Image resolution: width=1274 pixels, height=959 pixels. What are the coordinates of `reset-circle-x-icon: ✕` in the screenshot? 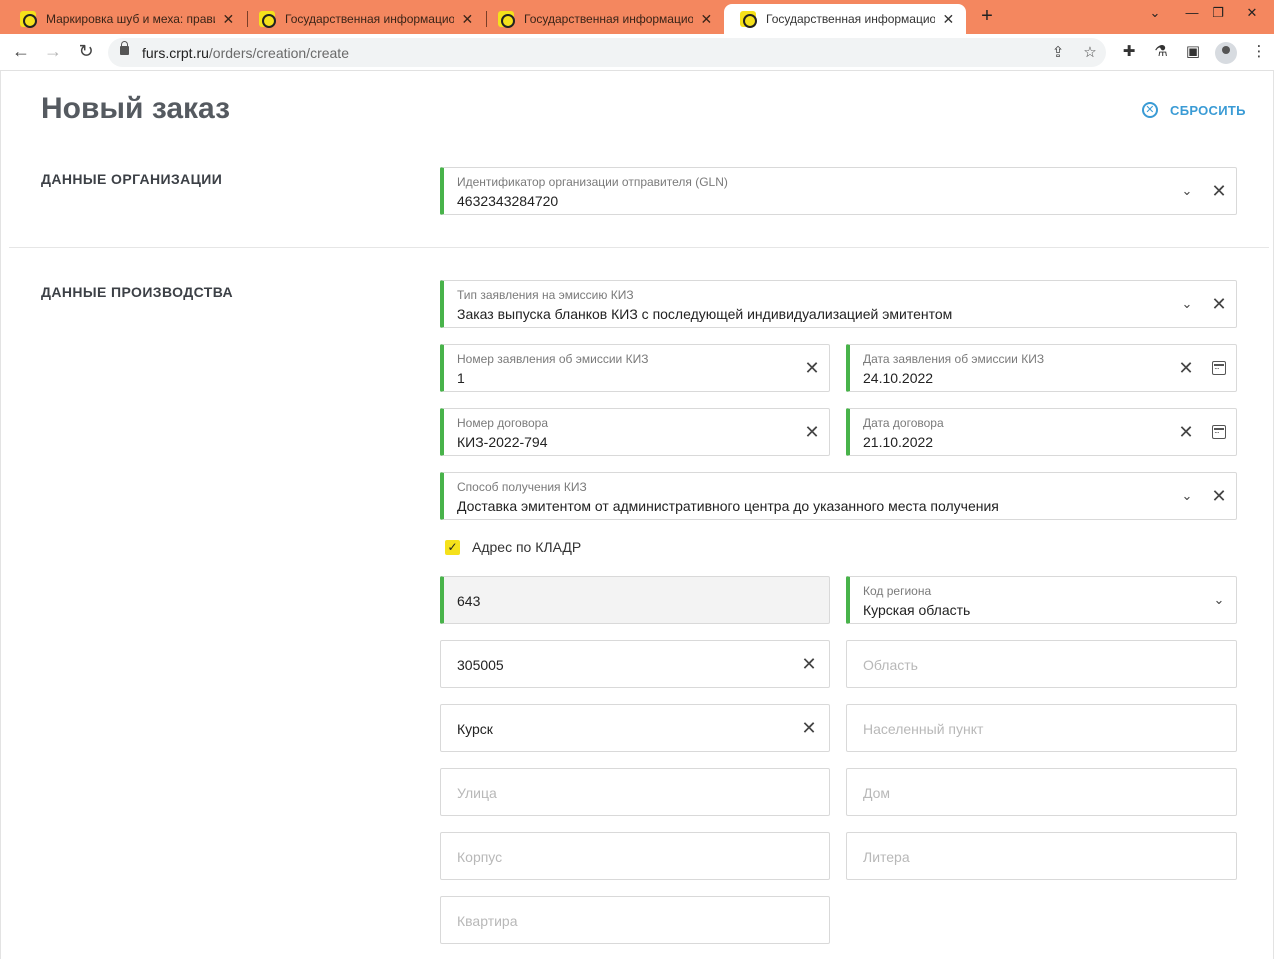 It's located at (1150, 110).